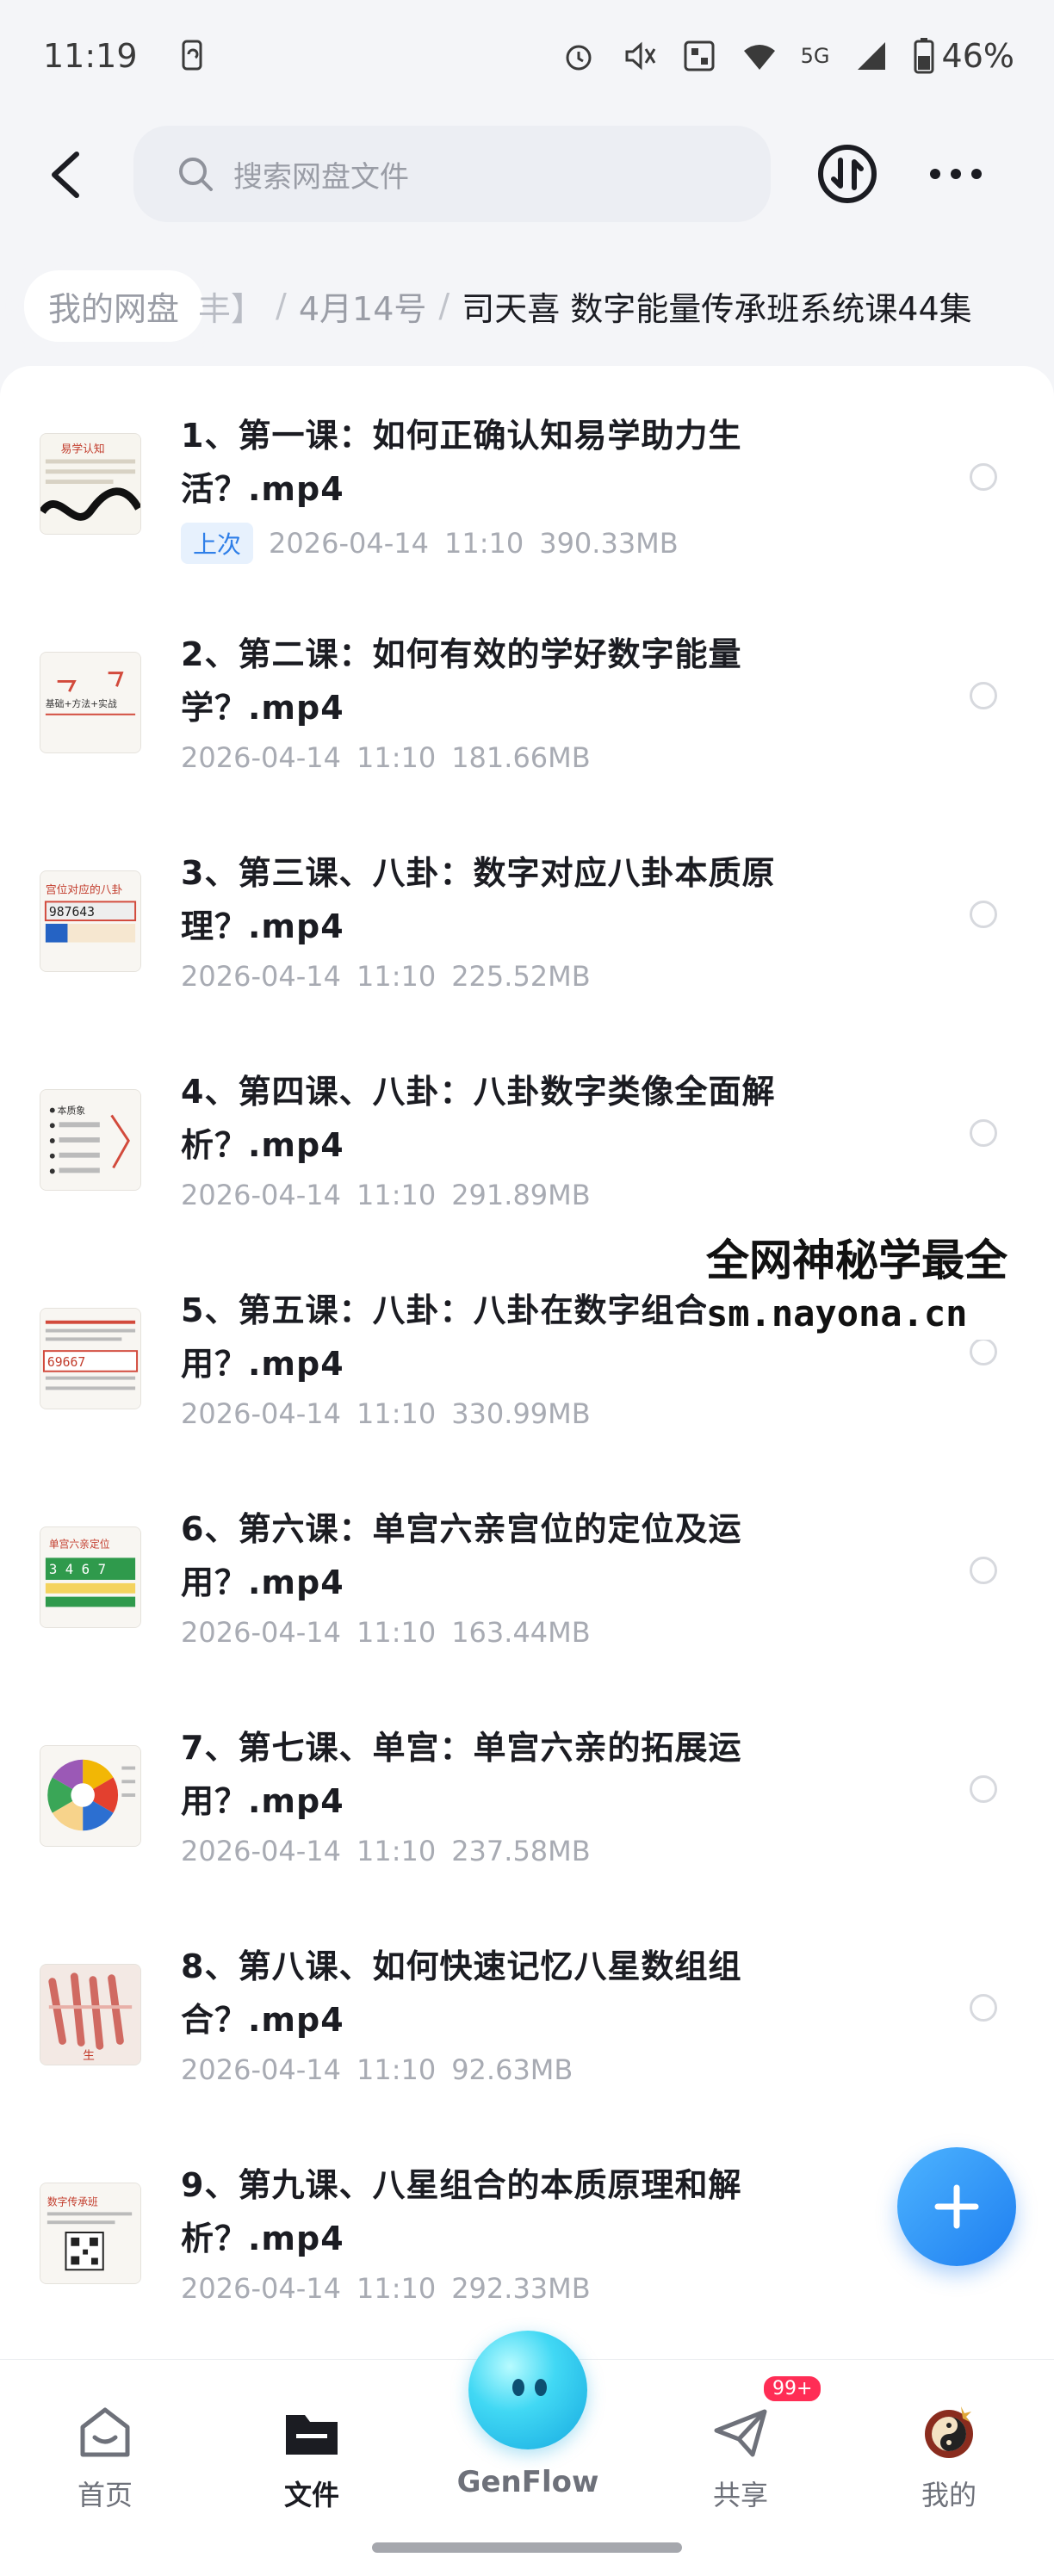 The image size is (1054, 2576). I want to click on file-size: 292.33MB, so click(521, 2289).